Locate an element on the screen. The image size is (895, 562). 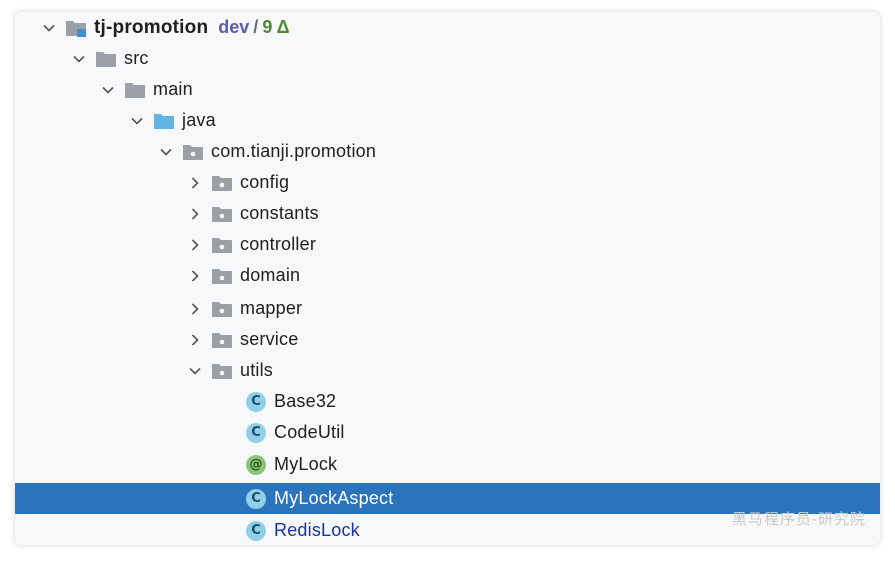
tree-row-mapper: mapper is located at coordinates (447, 308).